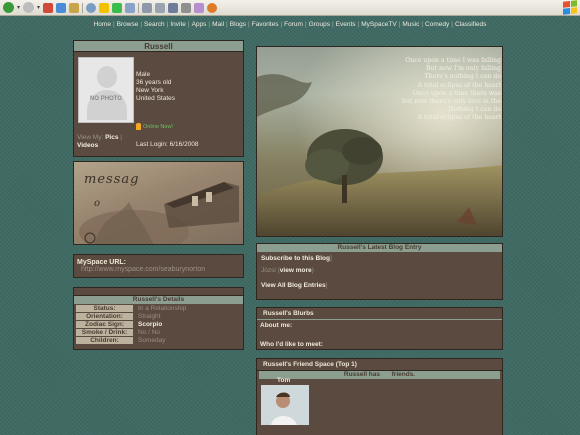  Describe the element at coordinates (291, 344) in the screenshot. I see `who-to-meet-label: Who I'd like to meet:` at that location.